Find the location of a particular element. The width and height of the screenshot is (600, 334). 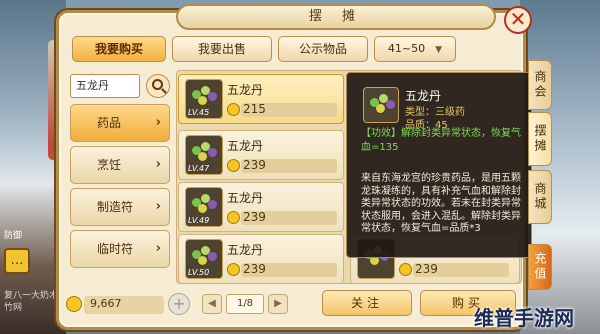

item-level: LV.49 is located at coordinates (199, 220).